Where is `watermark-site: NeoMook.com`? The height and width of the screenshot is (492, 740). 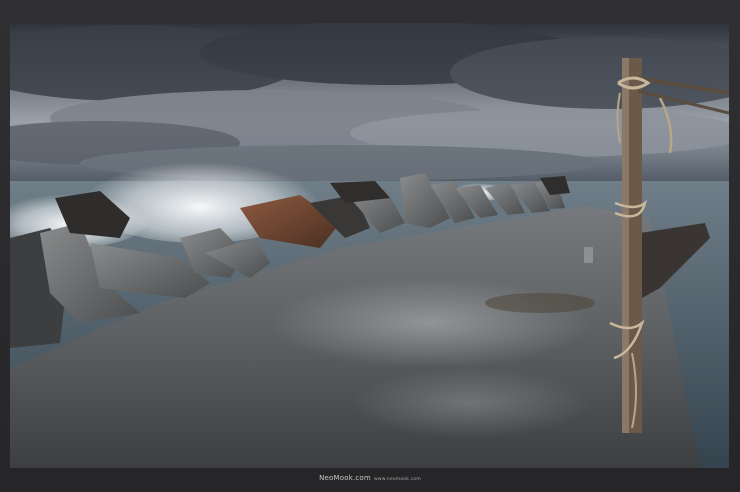
watermark-site: NeoMook.com is located at coordinates (345, 478).